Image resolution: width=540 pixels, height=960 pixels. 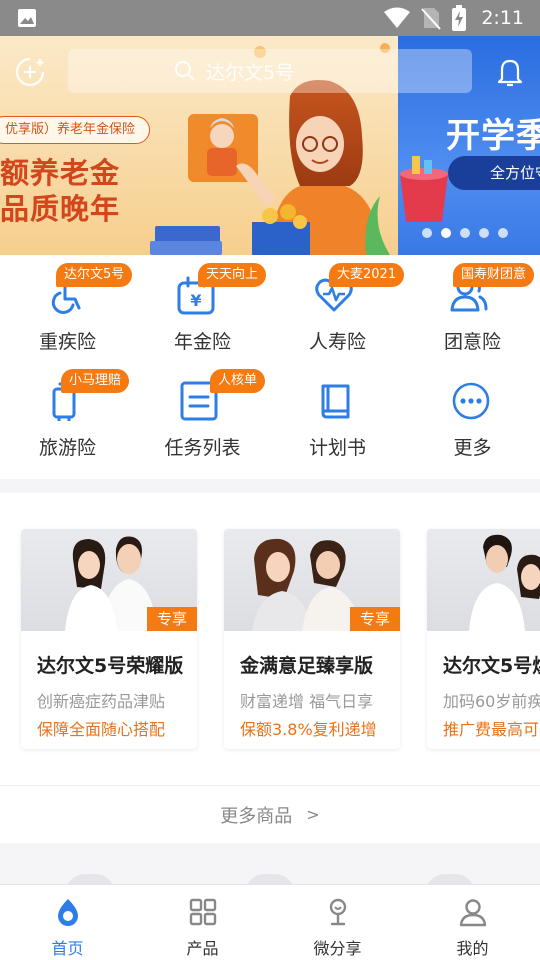 I want to click on category-badge: 国寿财团意, so click(x=494, y=275).